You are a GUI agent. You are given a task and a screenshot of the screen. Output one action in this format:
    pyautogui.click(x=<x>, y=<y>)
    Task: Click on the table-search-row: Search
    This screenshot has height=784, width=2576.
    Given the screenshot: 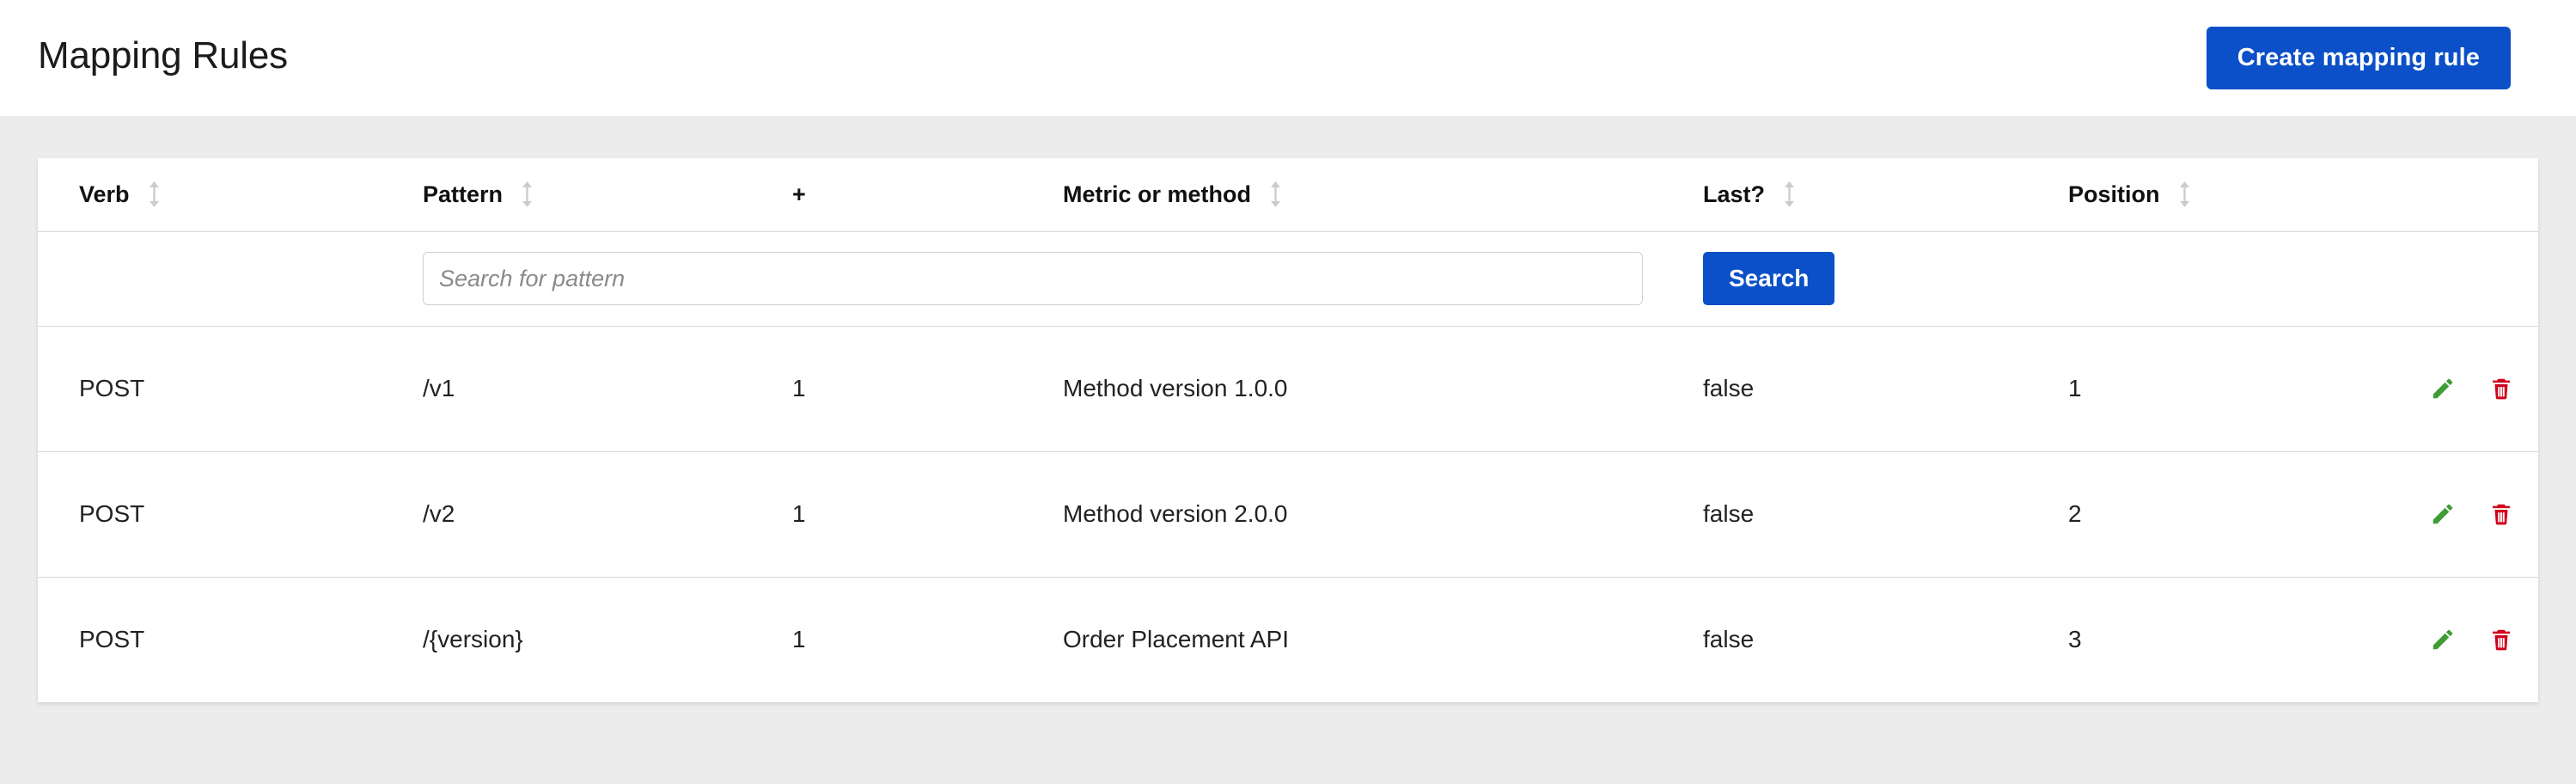 What is the action you would take?
    pyautogui.click(x=1288, y=279)
    